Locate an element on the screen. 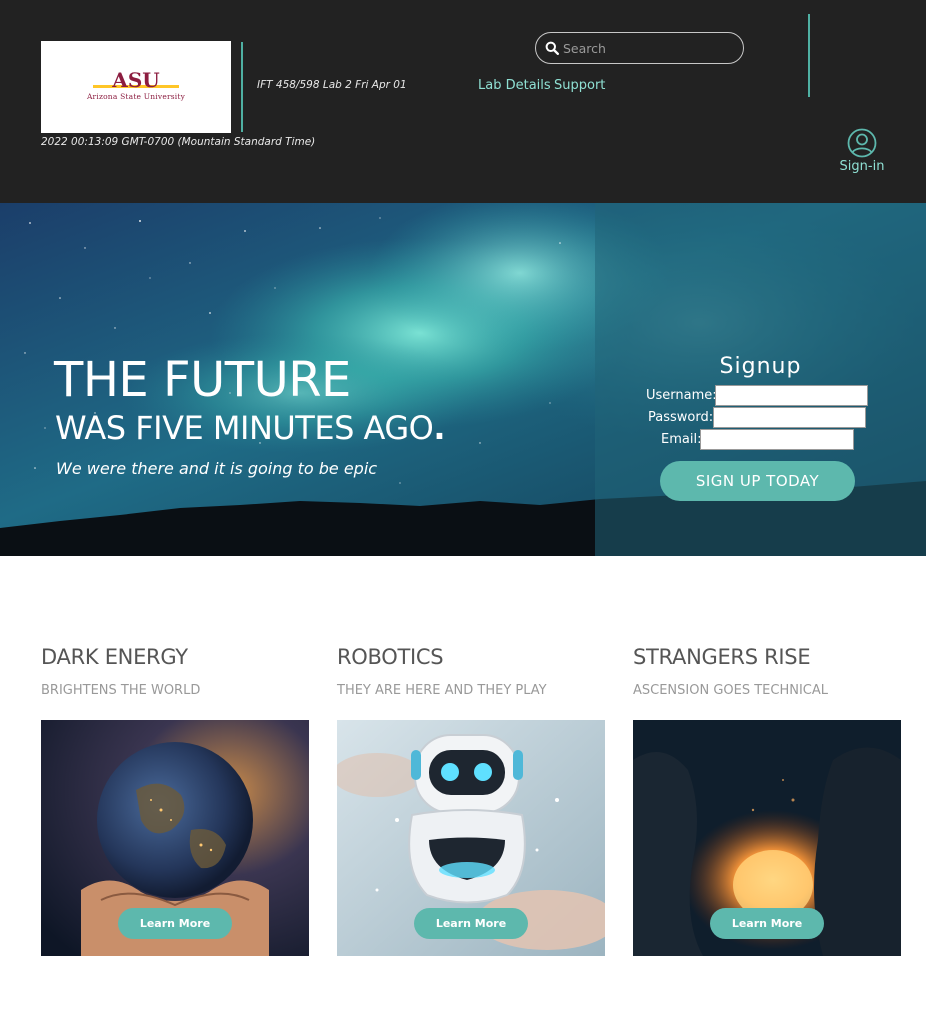 This screenshot has height=1024, width=926. email-label: Email: is located at coordinates (681, 439).